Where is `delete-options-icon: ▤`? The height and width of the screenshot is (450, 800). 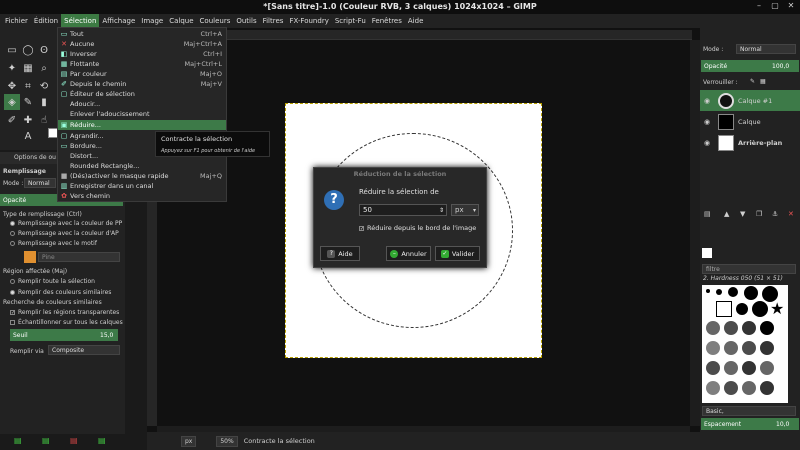 delete-options-icon: ▤ is located at coordinates (74, 440).